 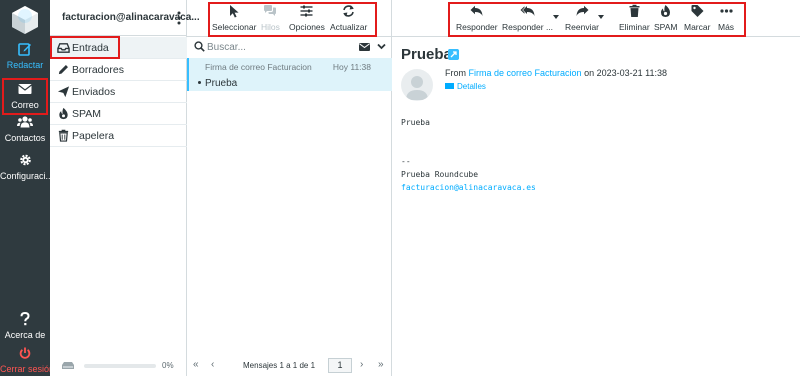 What do you see at coordinates (351, 67) in the screenshot?
I see `message-date: Hoy 11:38` at bounding box center [351, 67].